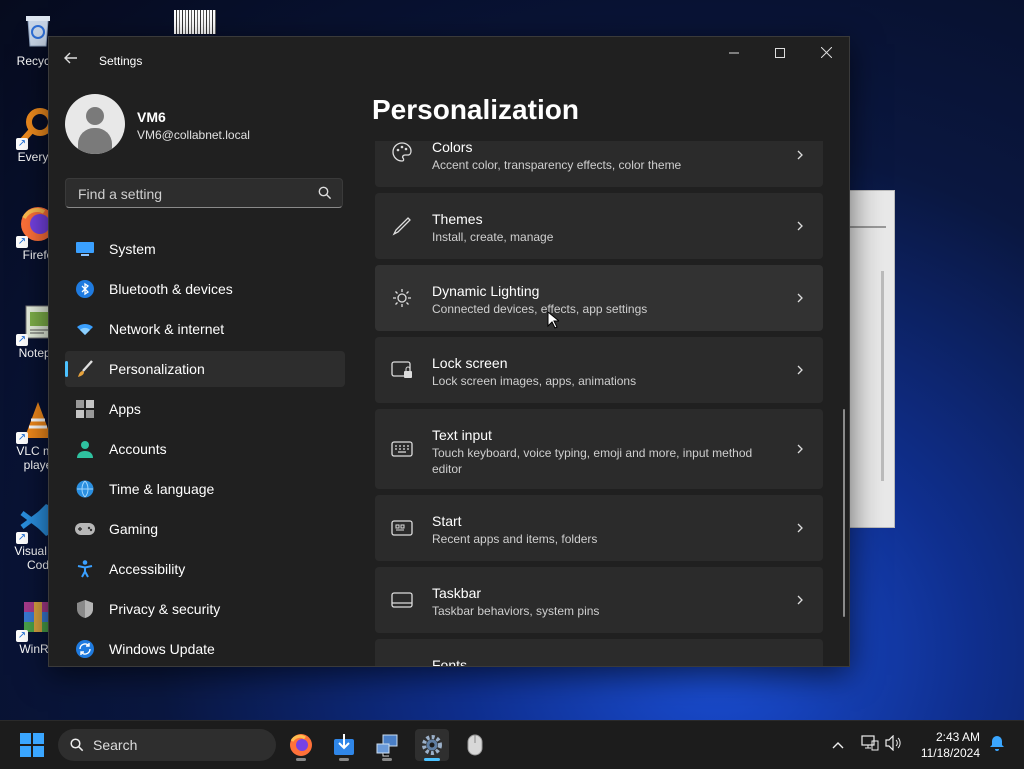 This screenshot has height=769, width=1024. What do you see at coordinates (205, 569) in the screenshot?
I see `sidebar-item-accessibility: Accessibility` at bounding box center [205, 569].